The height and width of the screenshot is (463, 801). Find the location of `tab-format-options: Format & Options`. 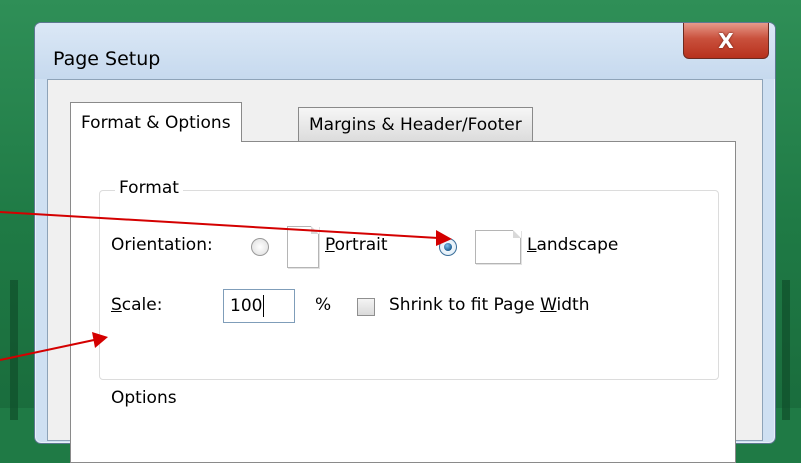

tab-format-options: Format & Options is located at coordinates (156, 122).